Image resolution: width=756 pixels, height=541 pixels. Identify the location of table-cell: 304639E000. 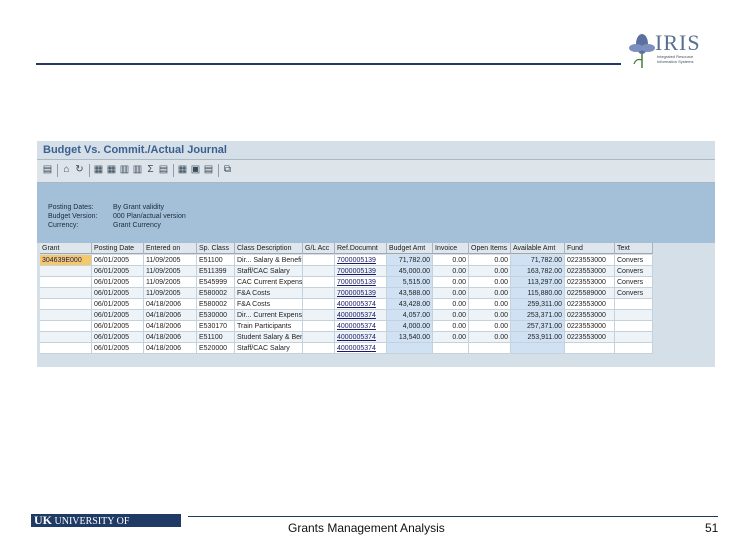
(66, 260).